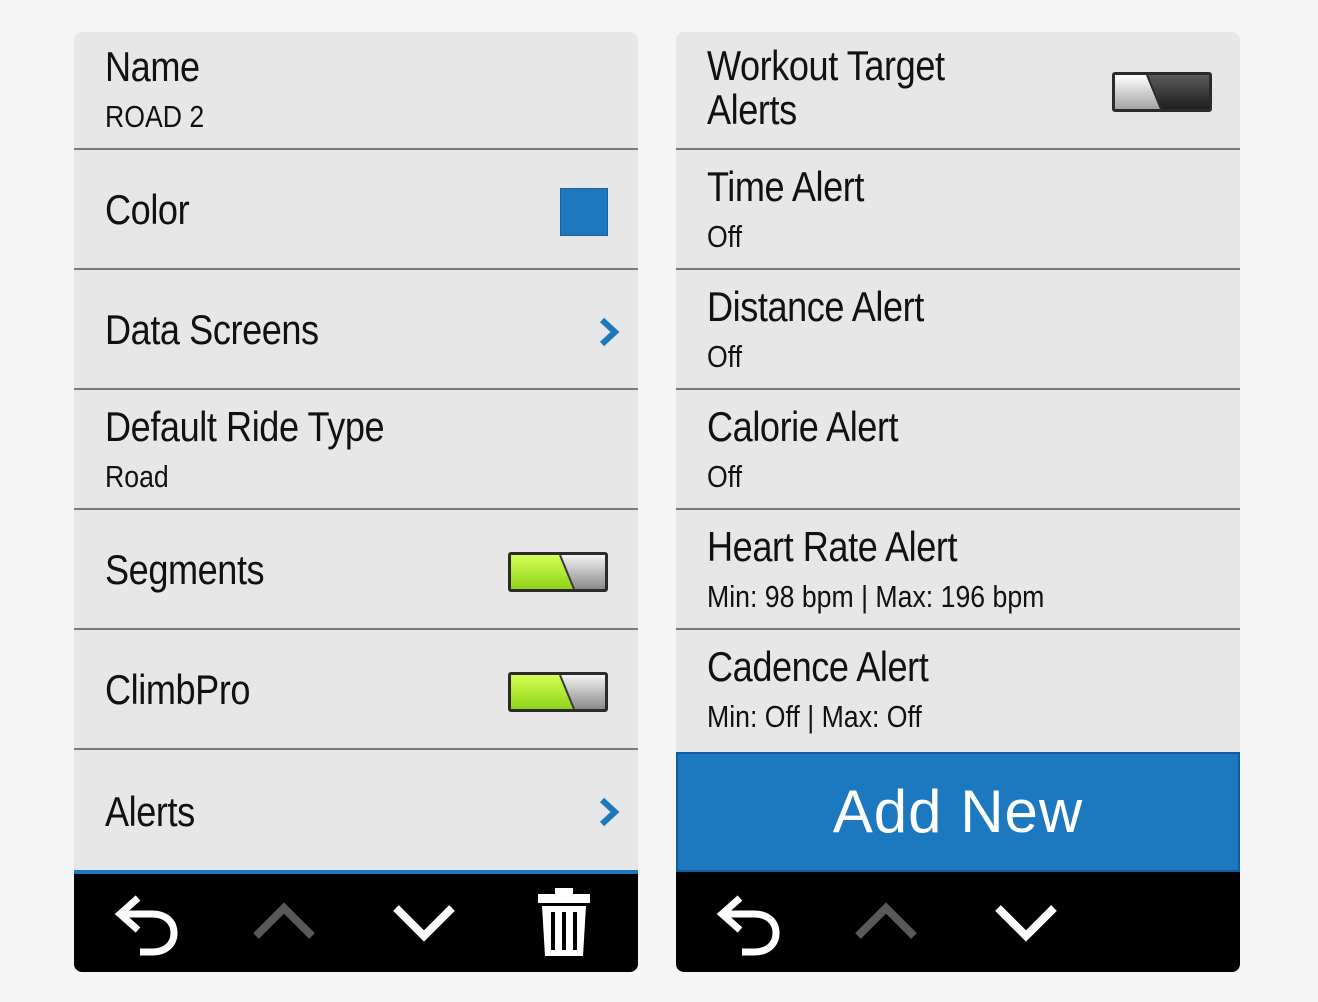  I want to click on time-alert-label: Time Alert, so click(785, 186).